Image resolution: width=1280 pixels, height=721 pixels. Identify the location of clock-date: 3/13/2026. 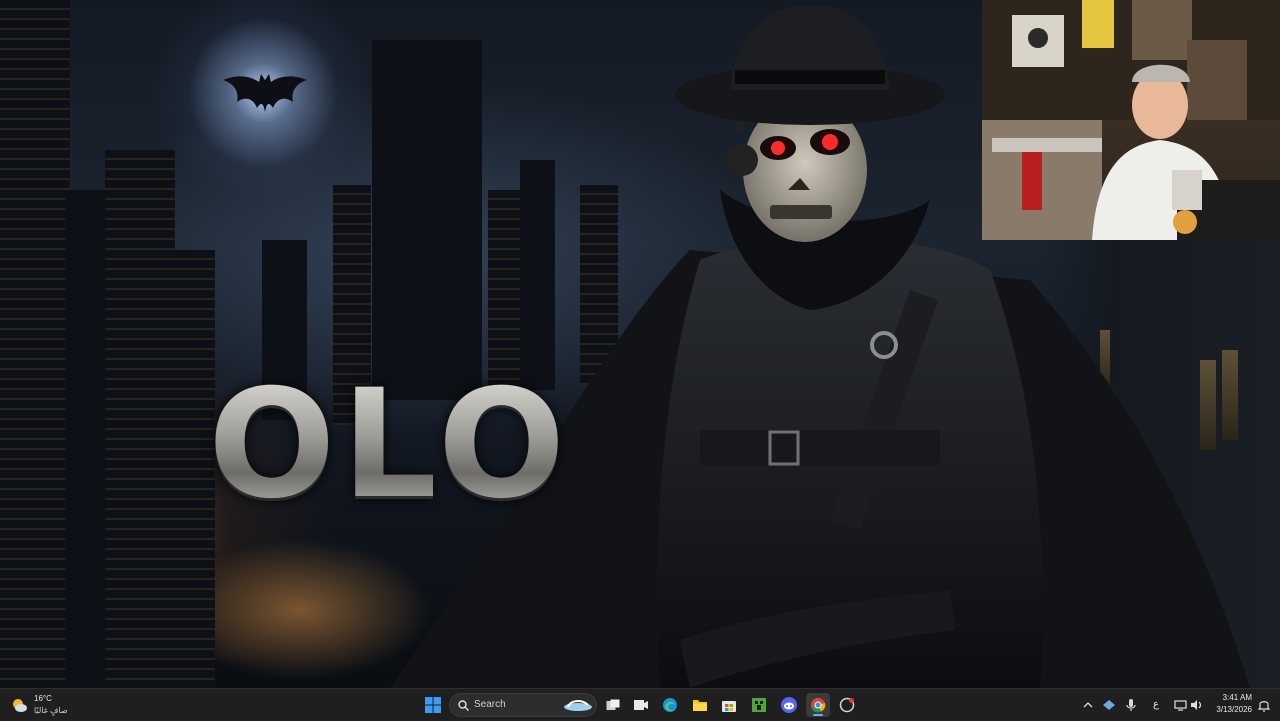
(1234, 709).